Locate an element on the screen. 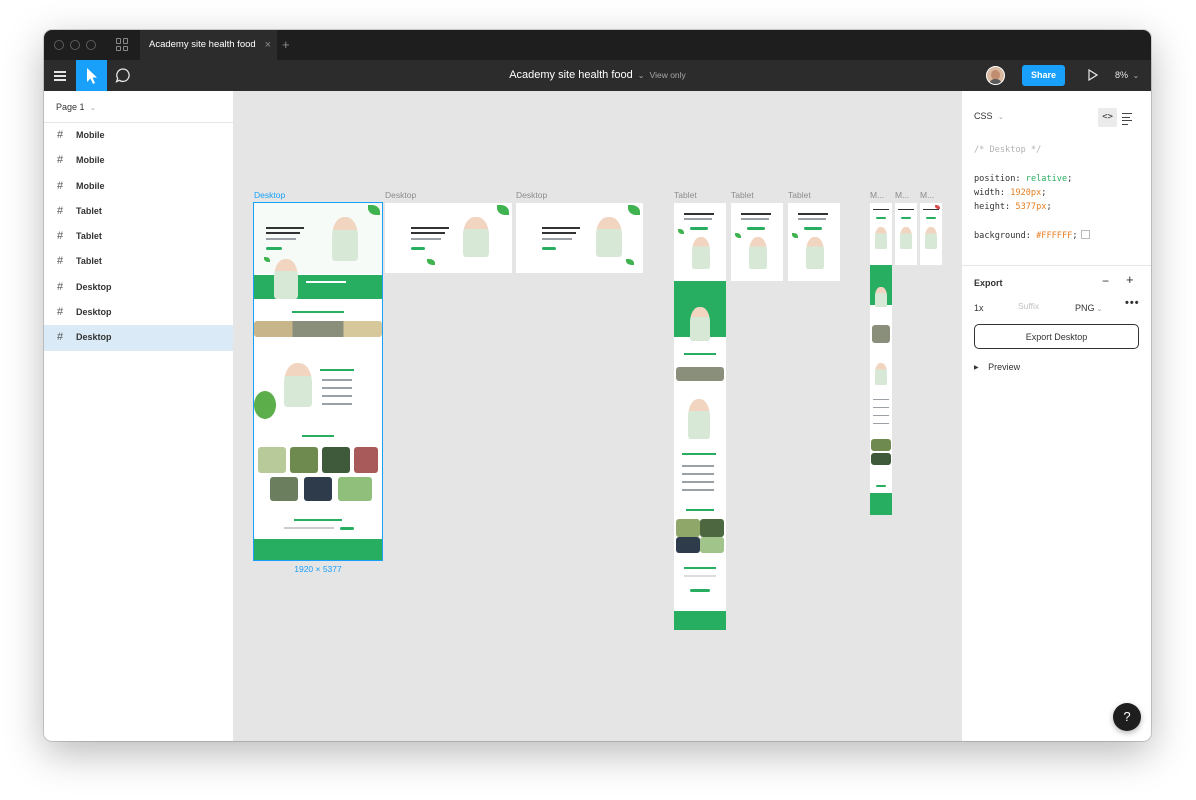 The height and width of the screenshot is (800, 1196). file-tab-label: Academy site health food is located at coordinates (202, 44).